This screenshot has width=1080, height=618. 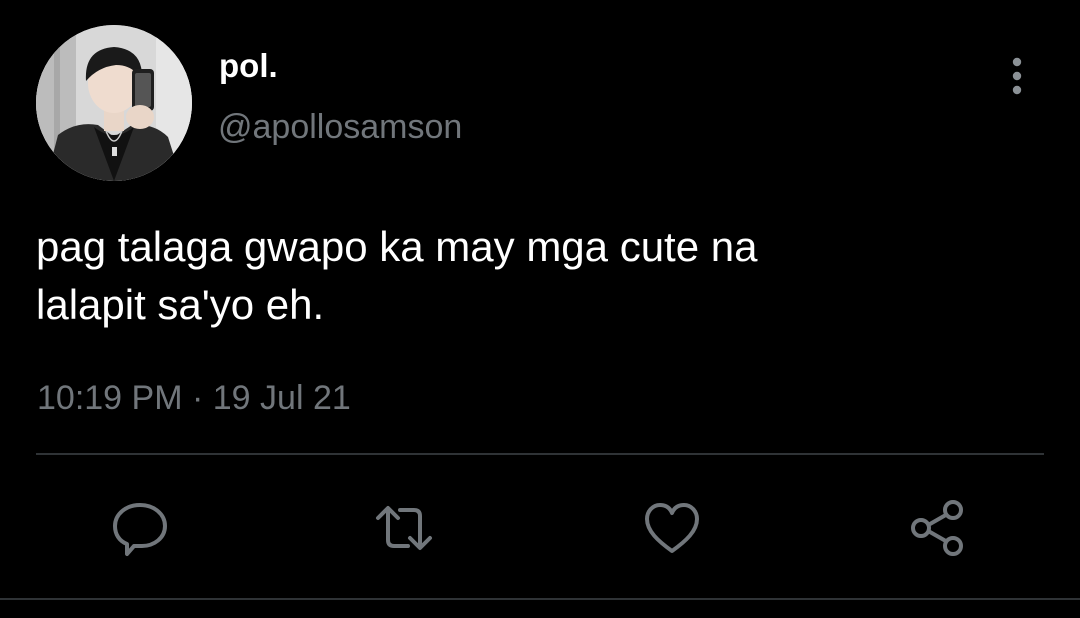 I want to click on reply-button, so click(x=140, y=528).